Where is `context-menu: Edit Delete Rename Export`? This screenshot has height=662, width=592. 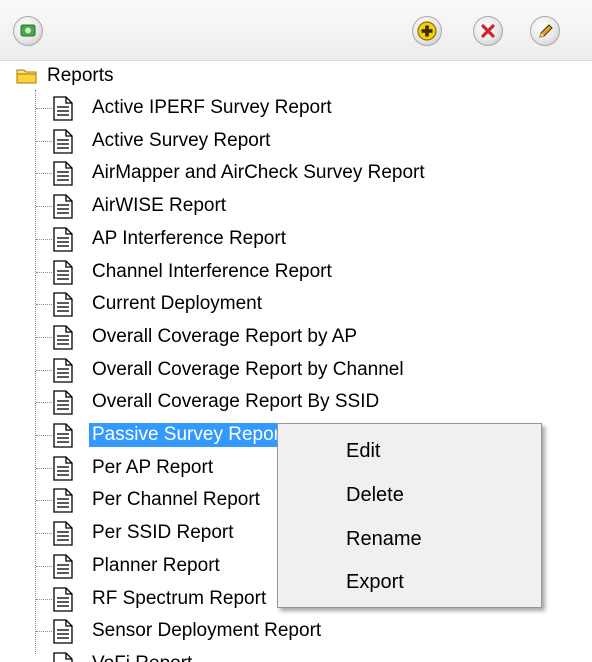
context-menu: Edit Delete Rename Export is located at coordinates (409, 515).